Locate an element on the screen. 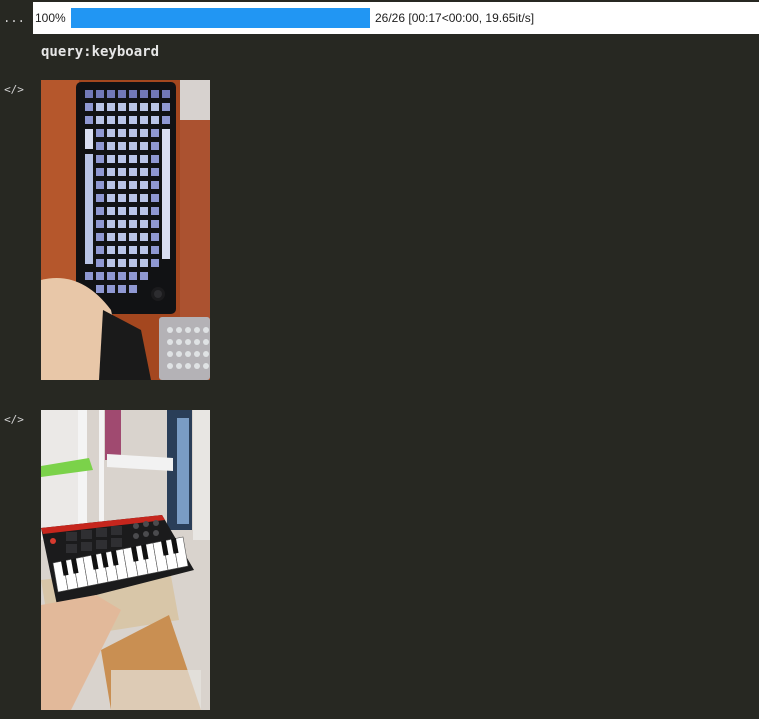 The height and width of the screenshot is (719, 759). progress-fill is located at coordinates (220, 18).